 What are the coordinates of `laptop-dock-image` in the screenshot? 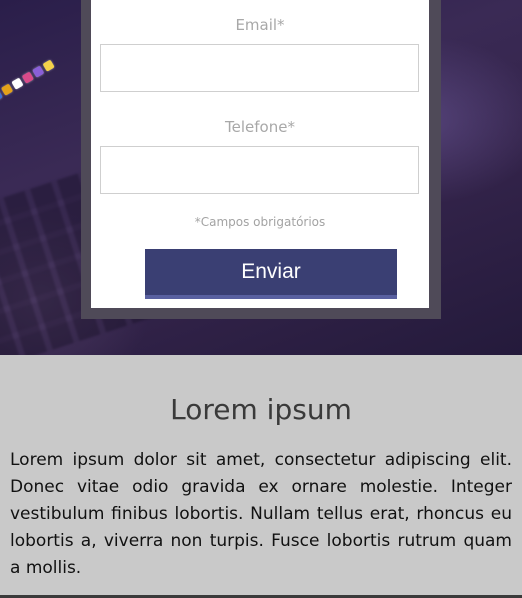 It's located at (39, 81).